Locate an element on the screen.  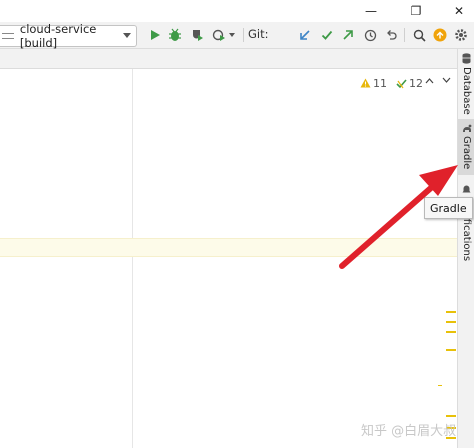
right-margin-guide is located at coordinates (132, 258).